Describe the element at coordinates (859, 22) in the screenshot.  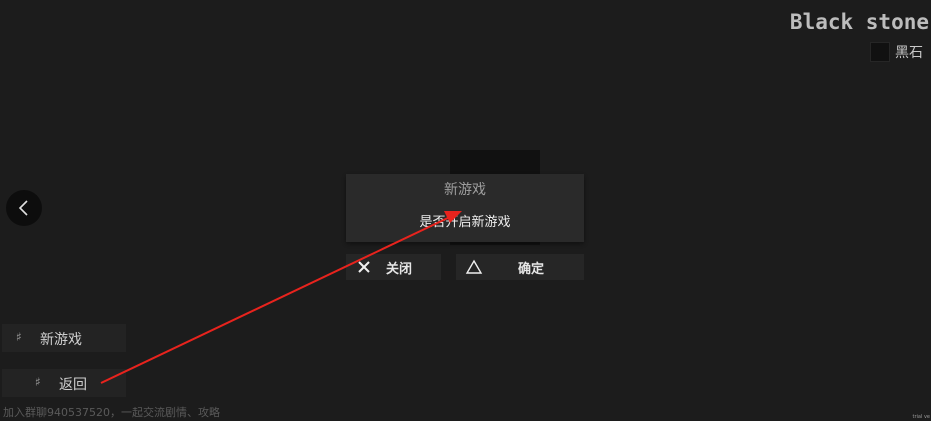
I see `game-title: Black stone` at that location.